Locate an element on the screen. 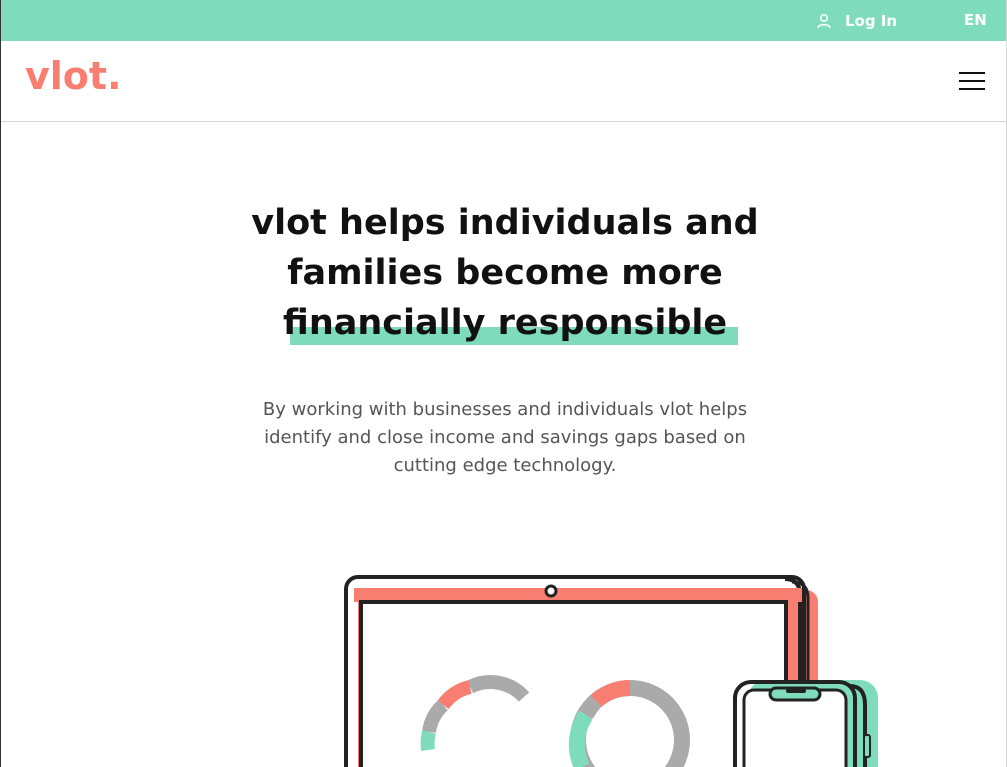 This screenshot has height=767, width=1007. hero-title-line: financially responsible is located at coordinates (505, 323).